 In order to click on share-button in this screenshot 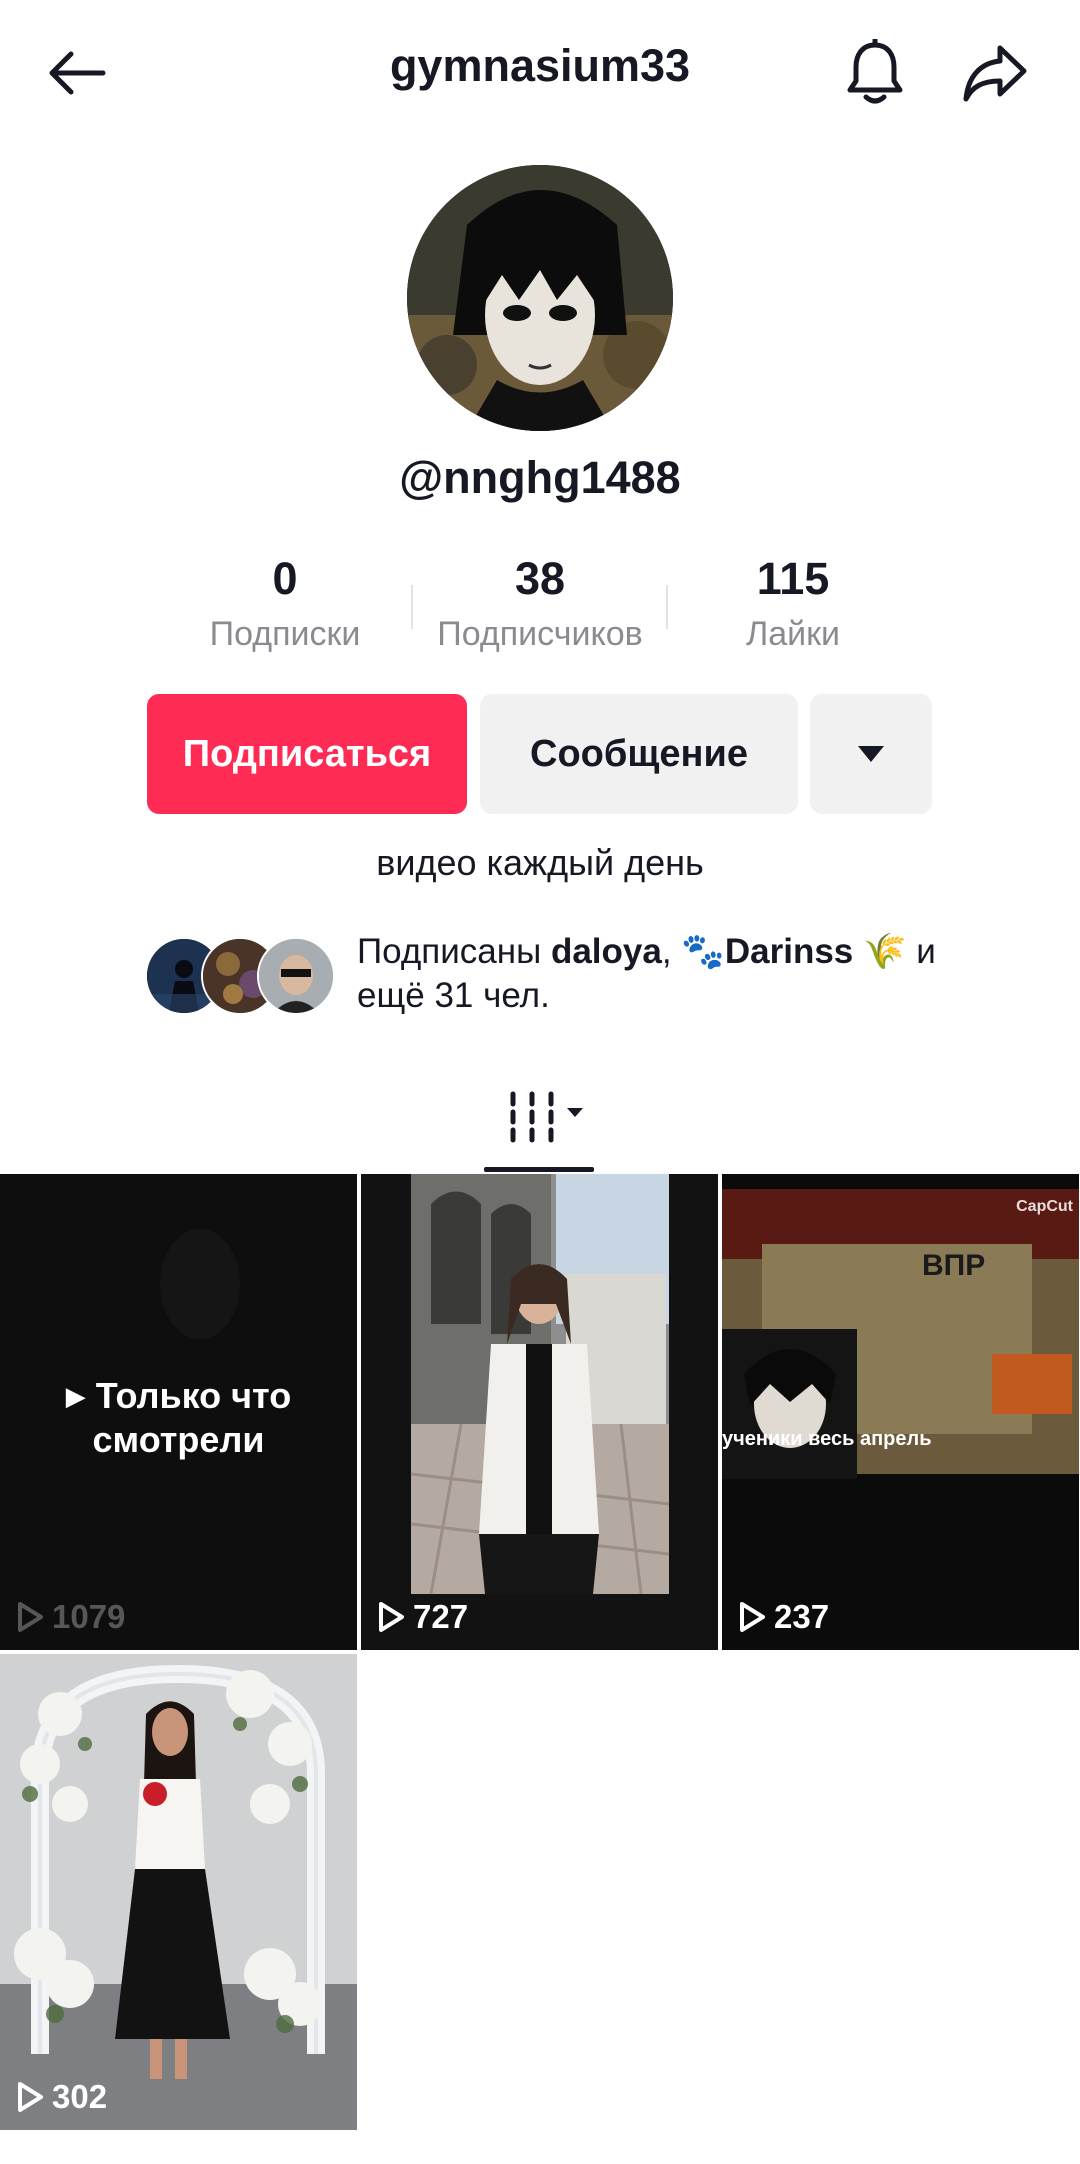, I will do `click(995, 73)`.